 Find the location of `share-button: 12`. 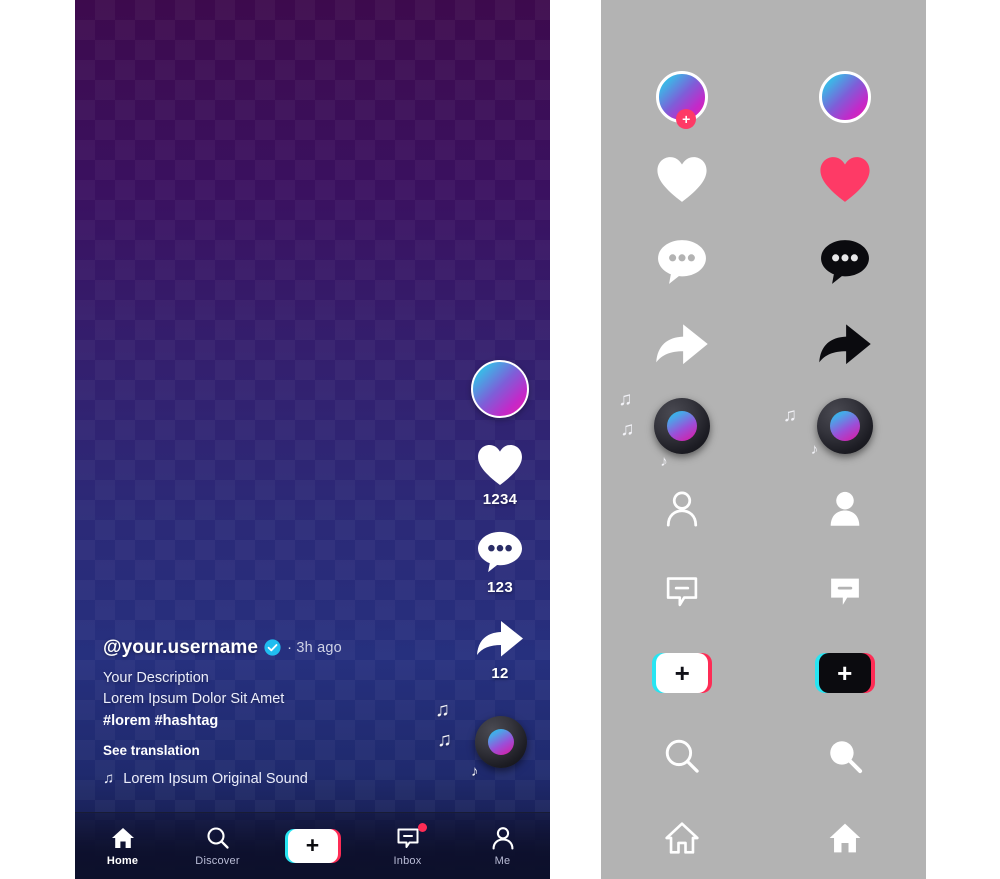

share-button: 12 is located at coordinates (500, 650).